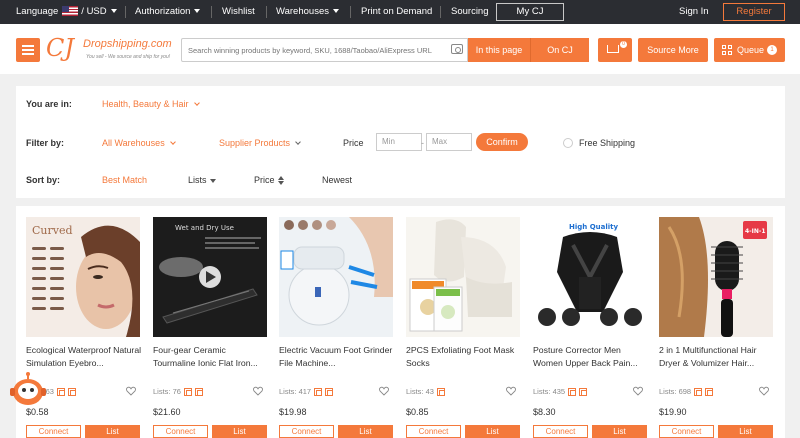 Image resolution: width=800 pixels, height=438 pixels. I want to click on sort-newest: Newest, so click(337, 180).